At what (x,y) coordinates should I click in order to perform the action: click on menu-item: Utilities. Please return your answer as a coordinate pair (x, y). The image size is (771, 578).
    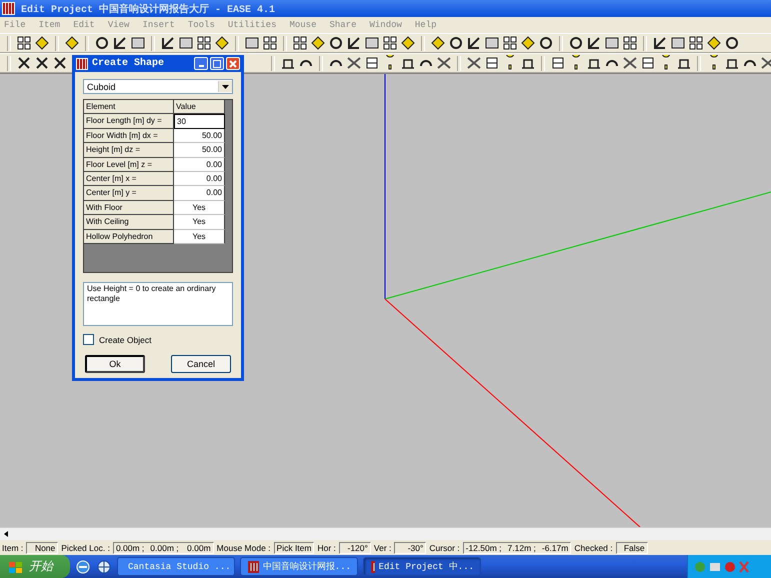
    Looking at the image, I should click on (252, 25).